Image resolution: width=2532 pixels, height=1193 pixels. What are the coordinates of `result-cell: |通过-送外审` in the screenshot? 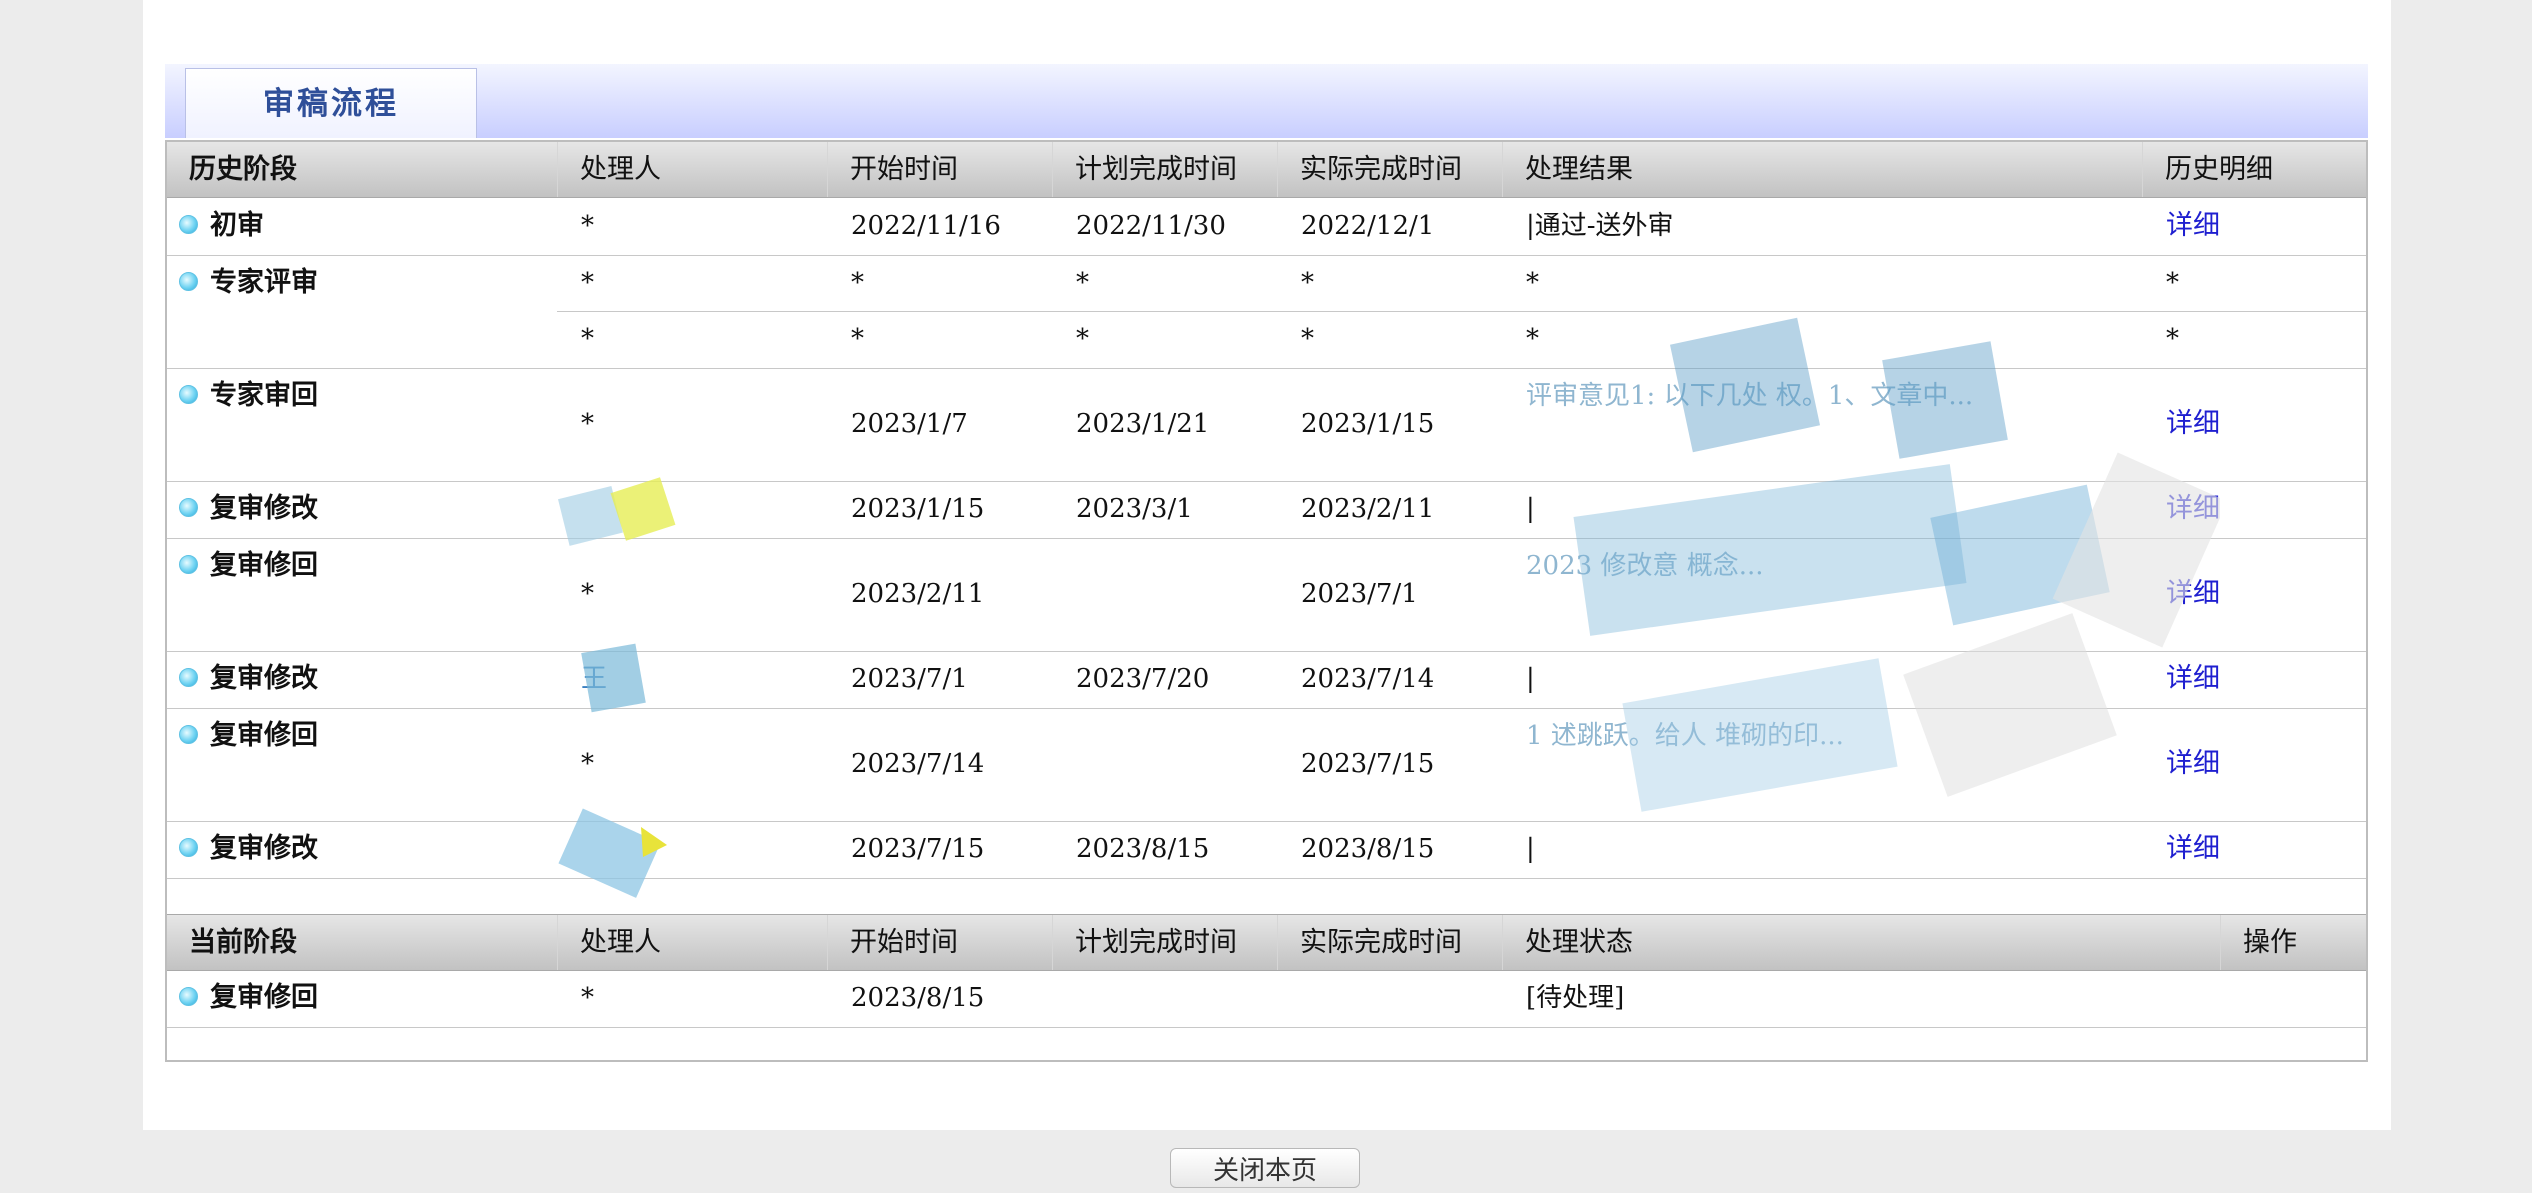 It's located at (1600, 226).